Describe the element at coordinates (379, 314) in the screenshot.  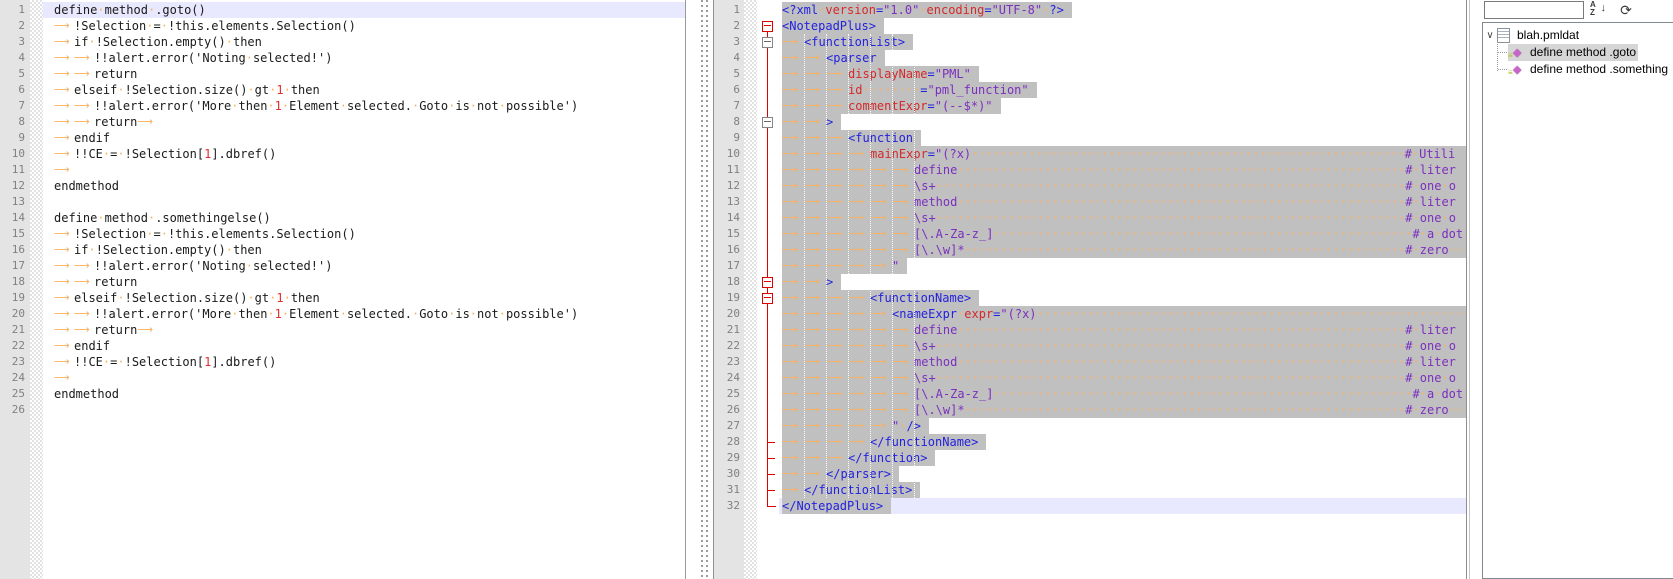
I see `code-token: selected.` at that location.